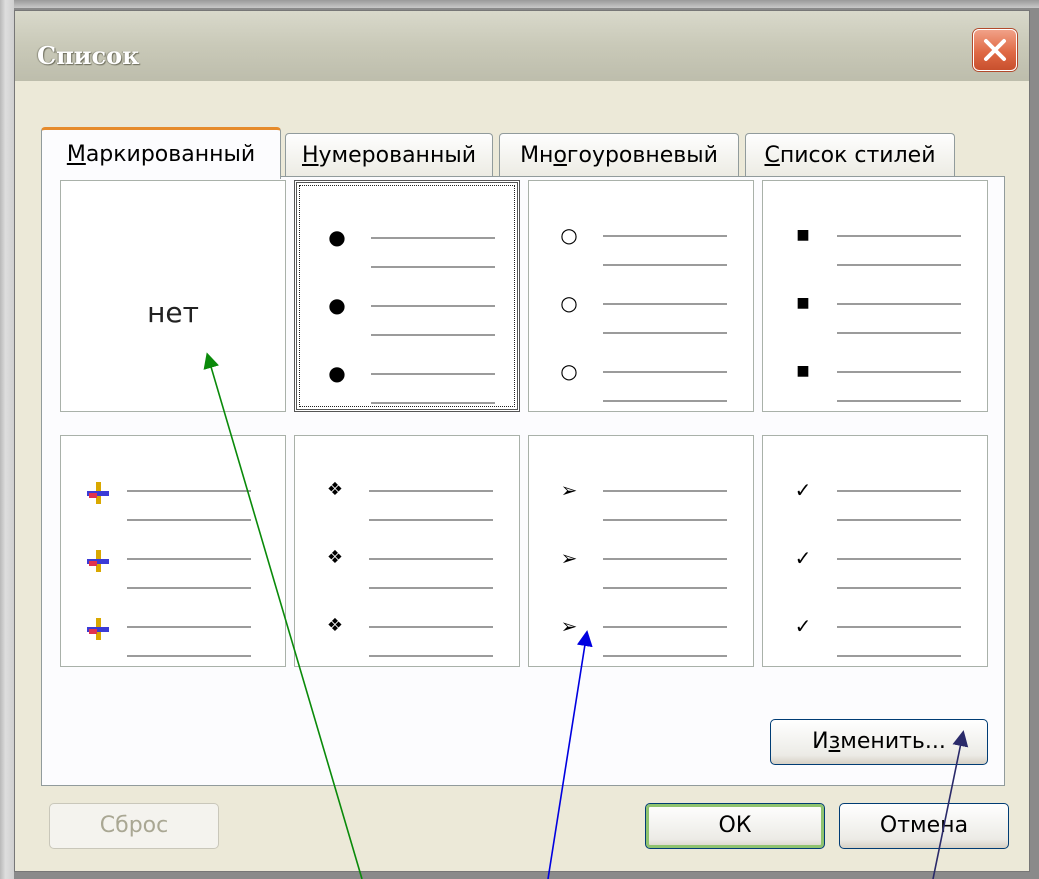 The height and width of the screenshot is (879, 1039). What do you see at coordinates (397, 155) in the screenshot?
I see `tab-numbered-label: умерованный` at bounding box center [397, 155].